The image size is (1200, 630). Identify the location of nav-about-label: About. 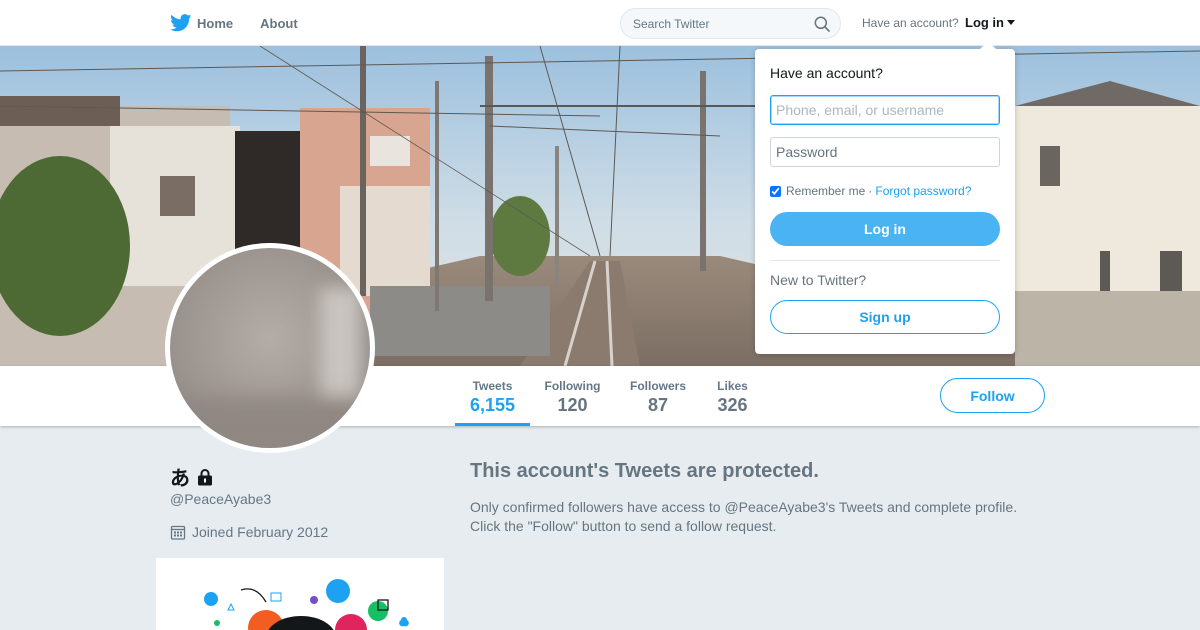
(279, 23).